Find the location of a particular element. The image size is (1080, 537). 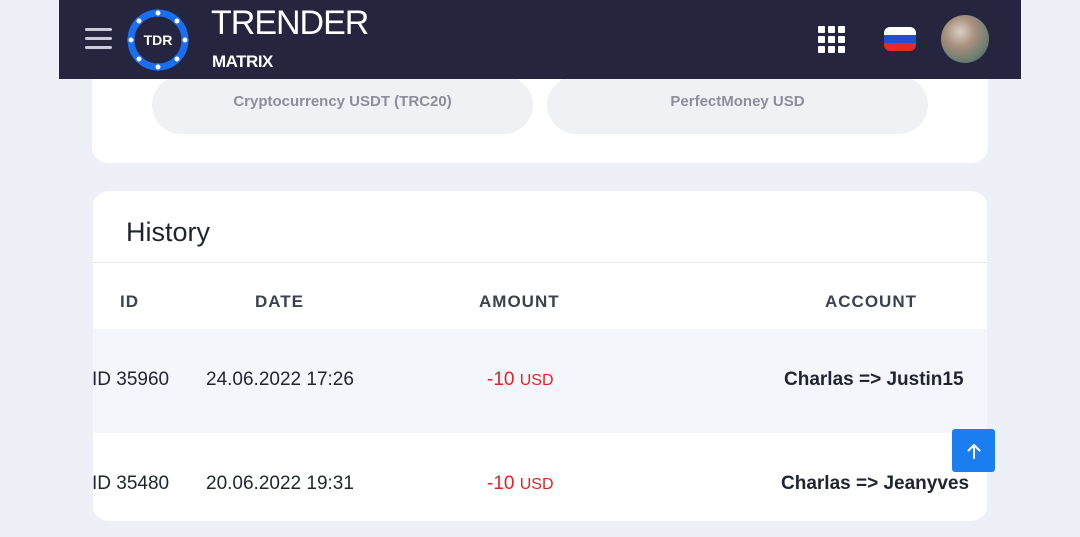

arrow-up-icon is located at coordinates (973, 451).